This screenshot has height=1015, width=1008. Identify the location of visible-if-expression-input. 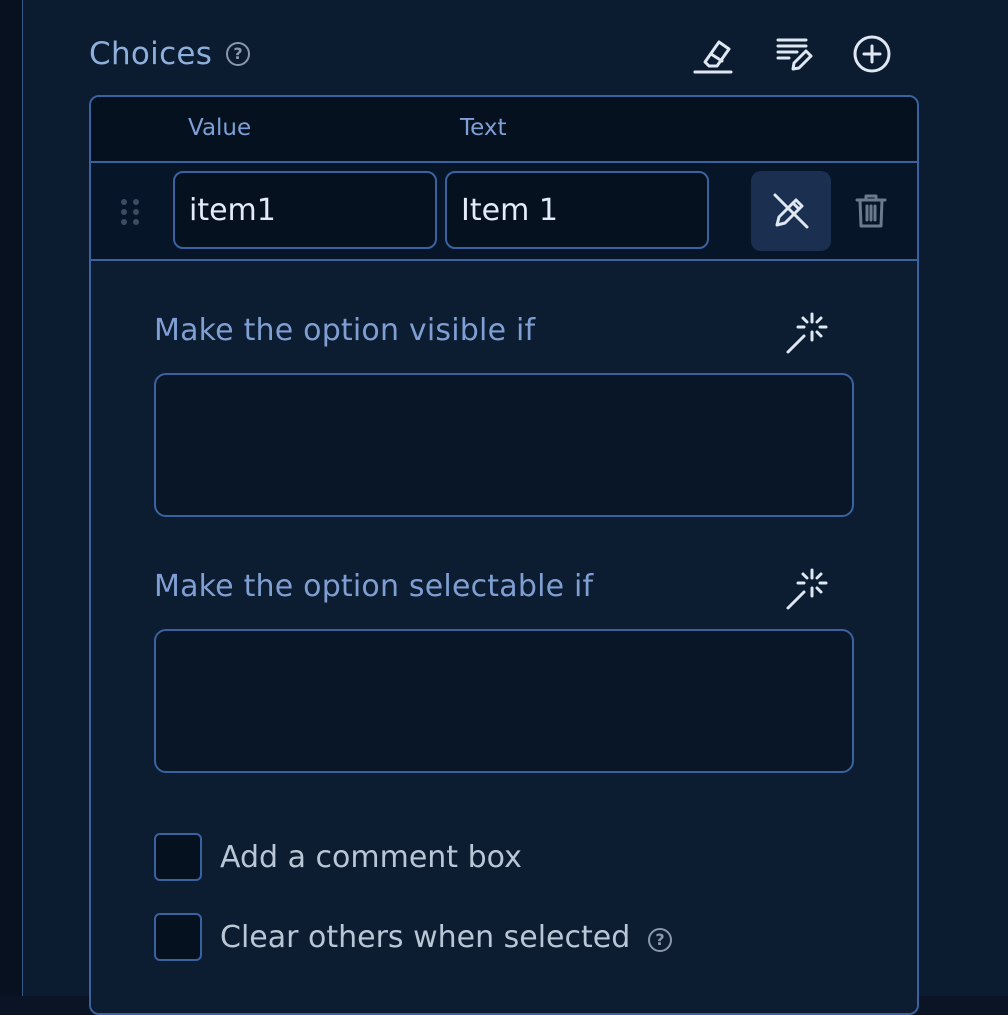
(504, 445).